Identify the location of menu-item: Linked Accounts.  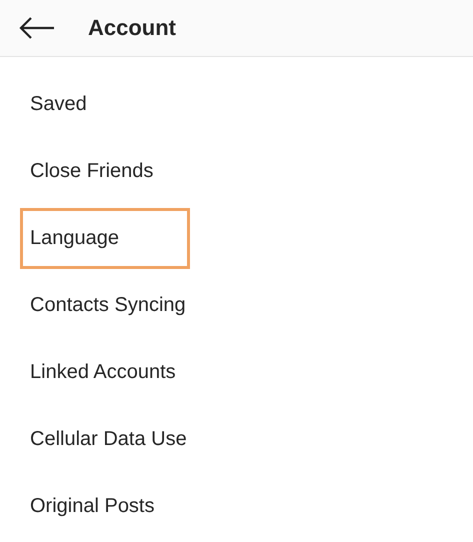
(105, 372).